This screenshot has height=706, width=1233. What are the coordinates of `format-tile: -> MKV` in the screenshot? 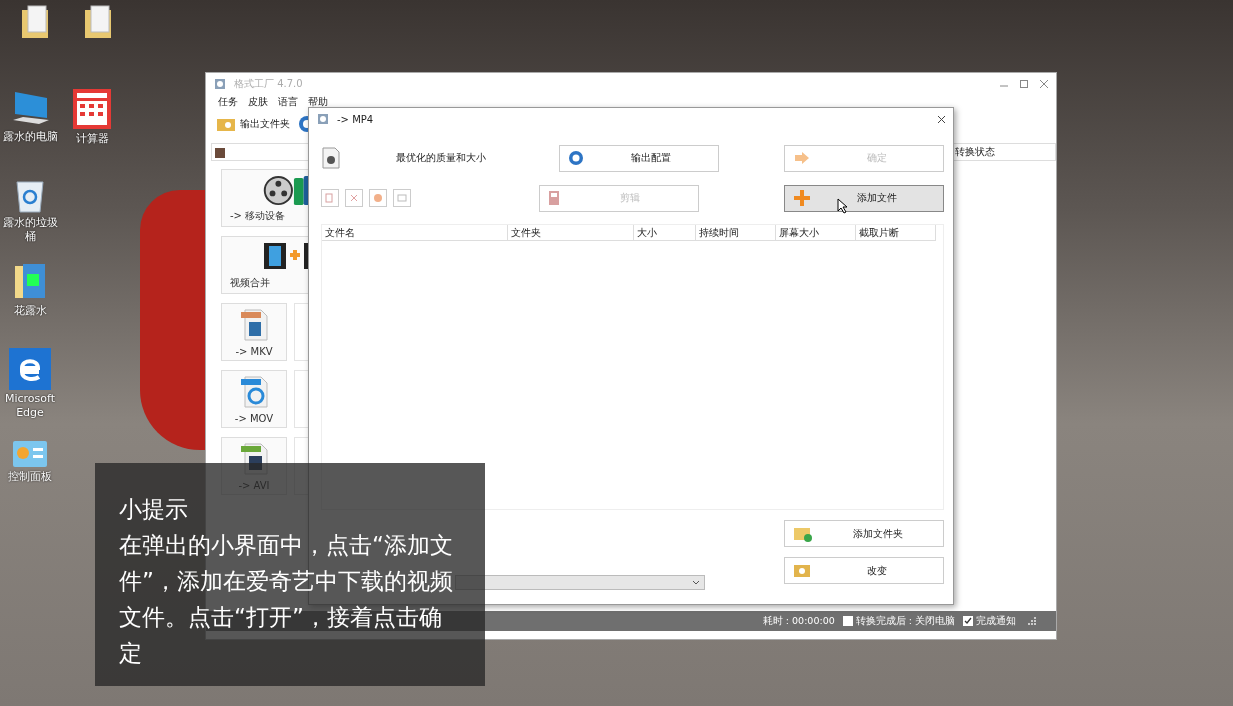 It's located at (254, 332).